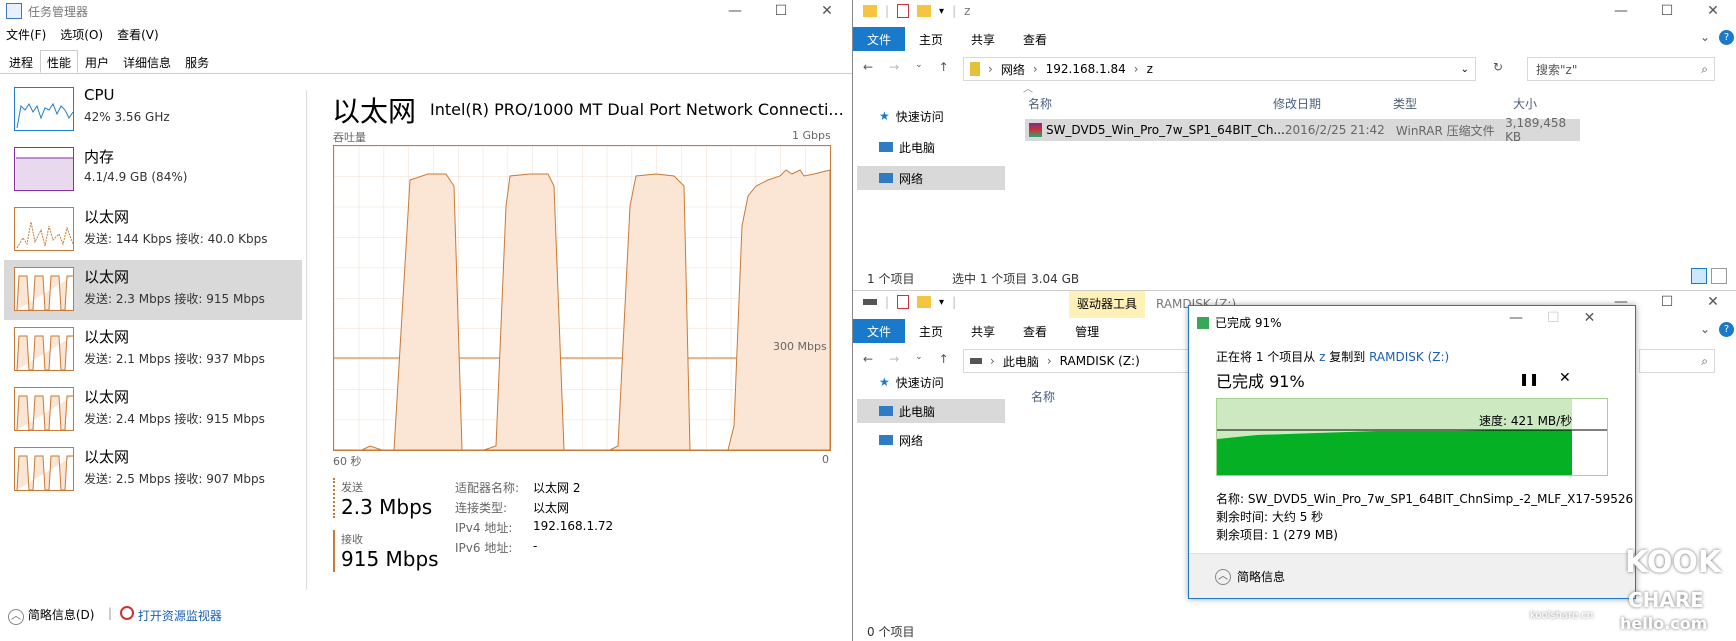 This screenshot has height=641, width=1736. Describe the element at coordinates (1529, 379) in the screenshot. I see `pause-icon: ❚❚` at that location.